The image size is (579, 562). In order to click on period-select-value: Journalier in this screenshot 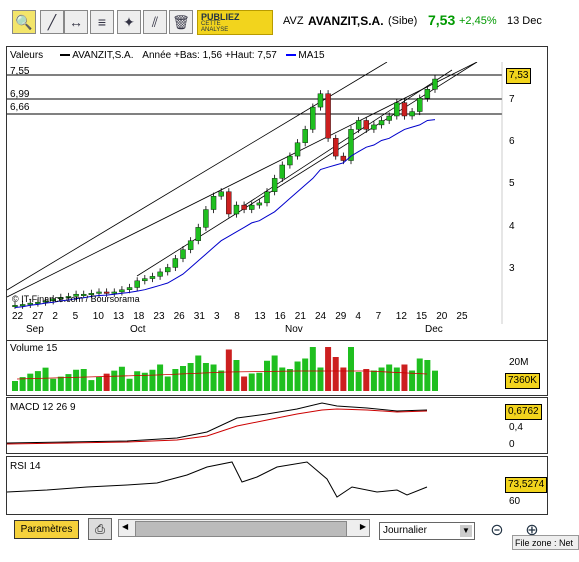, I will do `click(405, 530)`.